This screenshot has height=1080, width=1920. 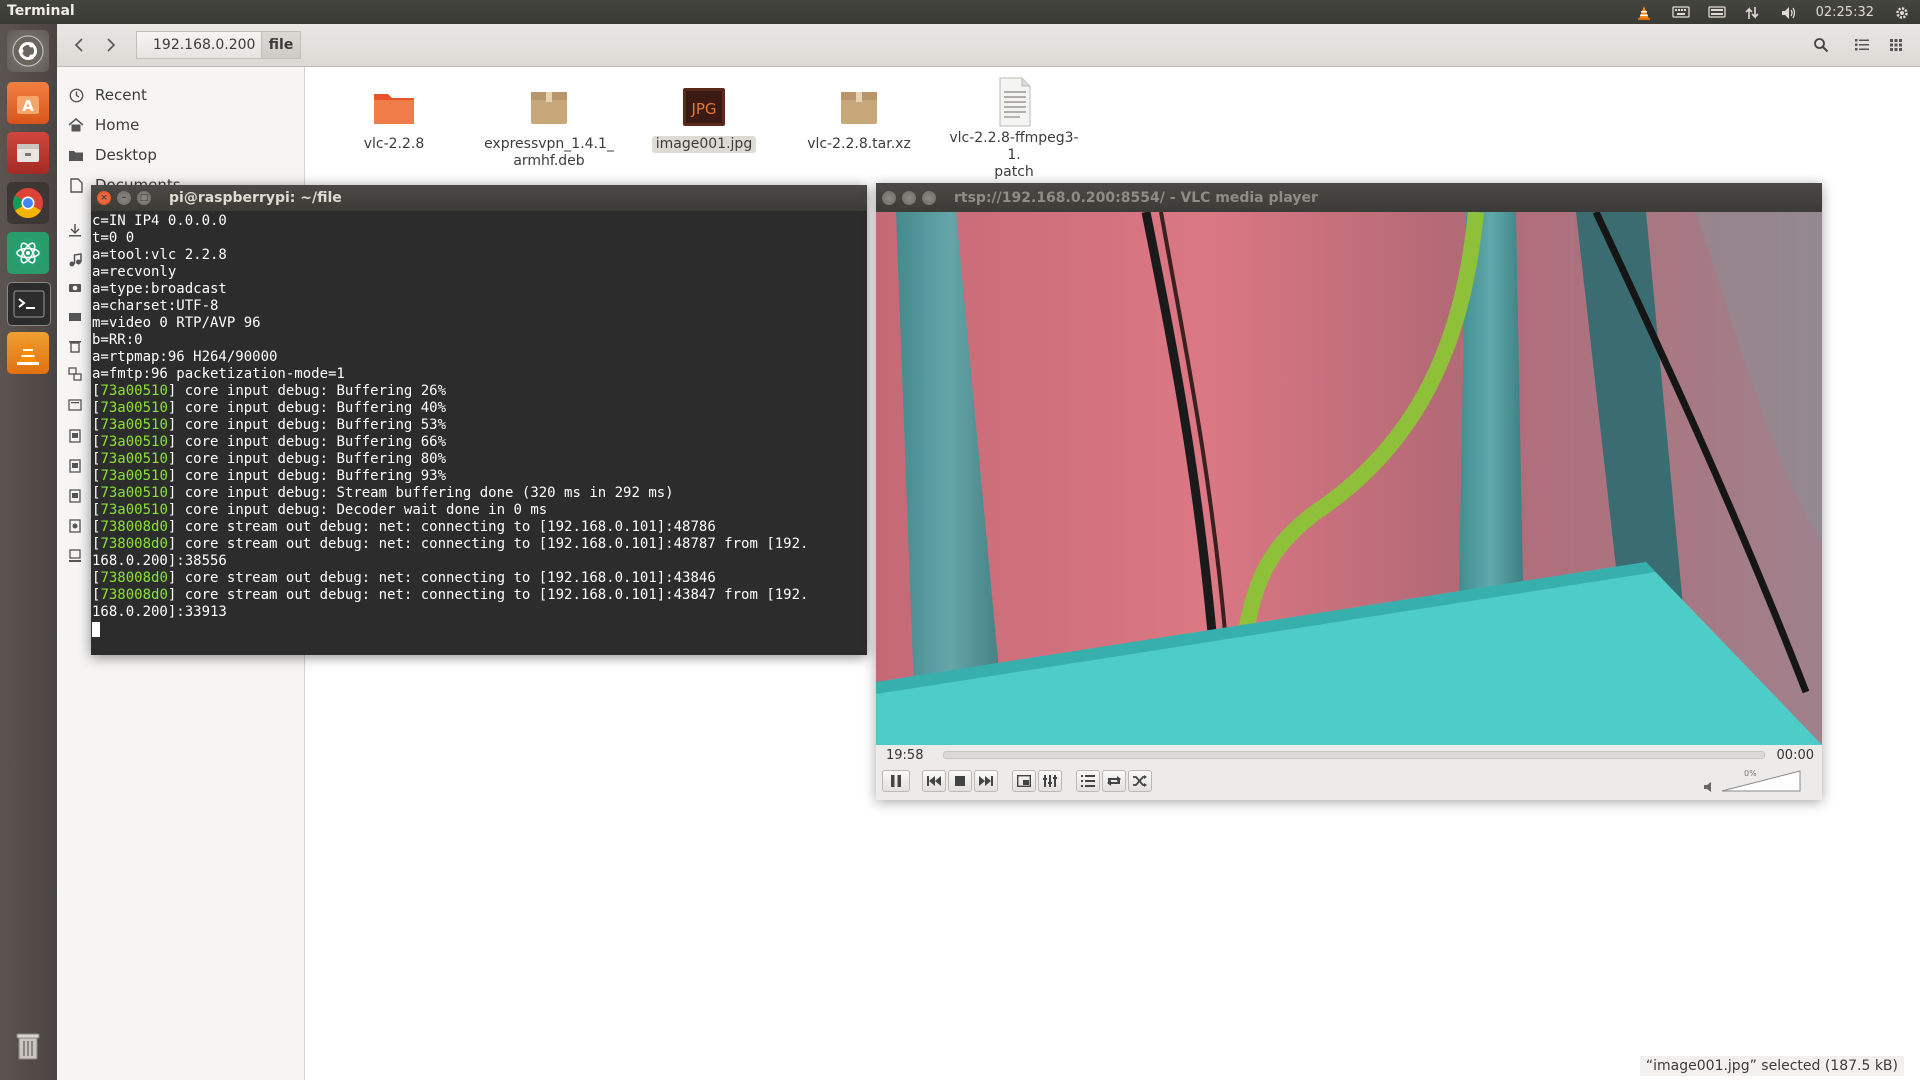 I want to click on file-item-vlc-patch: vlc-2.2.8-ffmpeg3-1. patch, so click(x=1014, y=128).